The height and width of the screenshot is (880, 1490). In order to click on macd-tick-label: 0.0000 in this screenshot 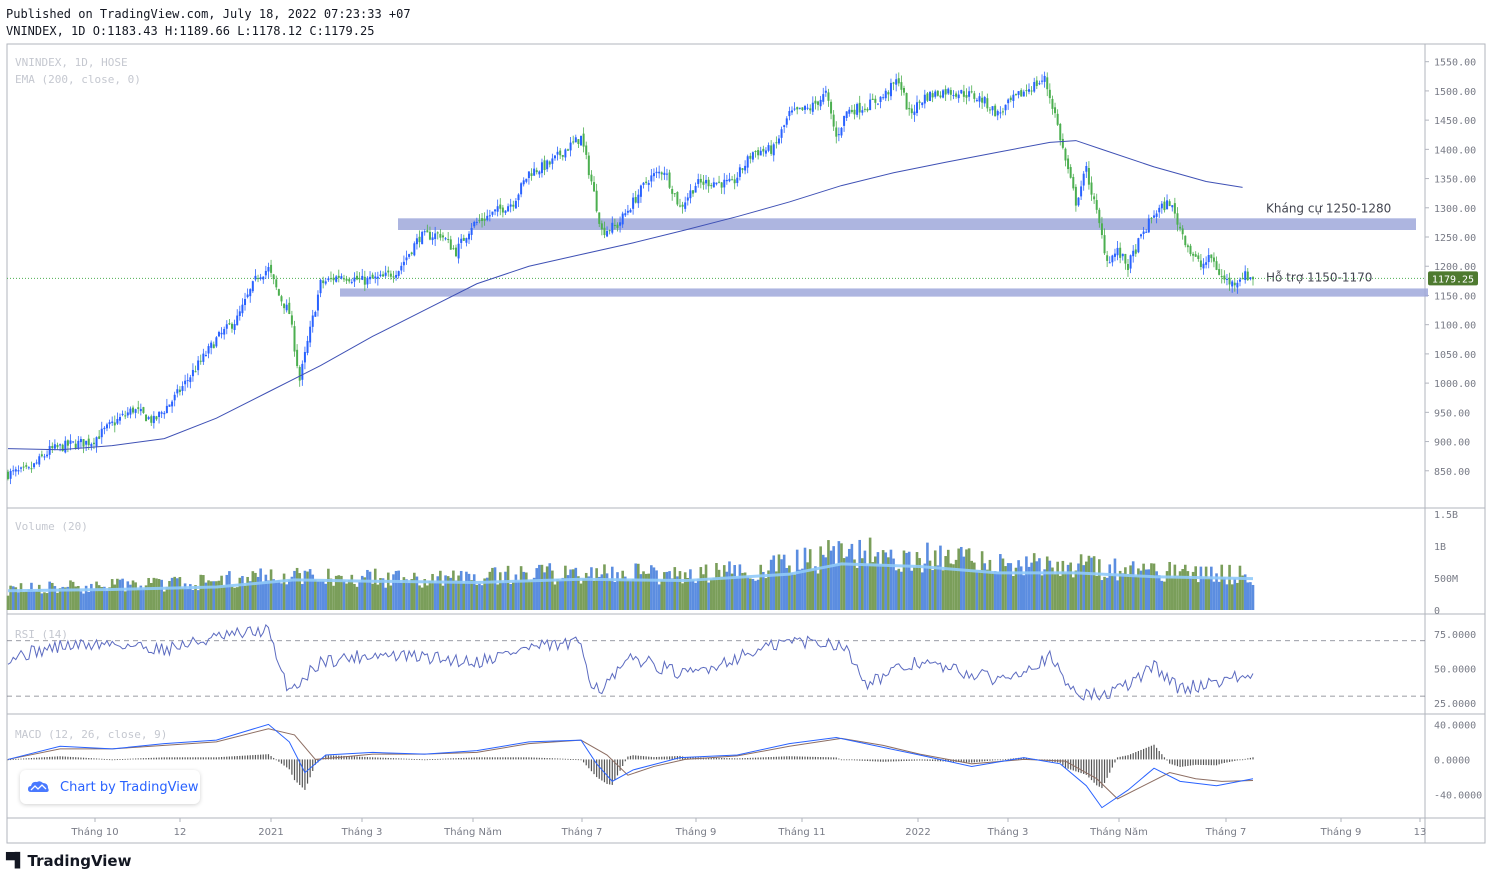, I will do `click(1452, 760)`.